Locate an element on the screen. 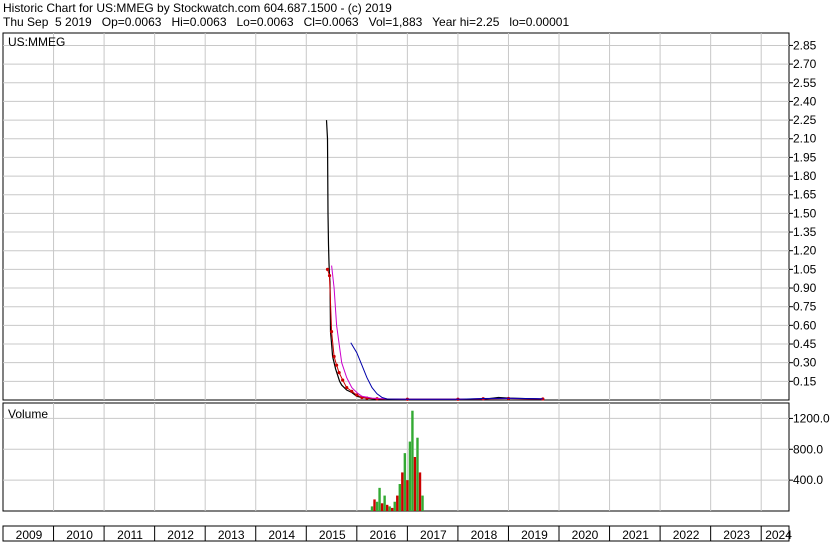 The image size is (830, 543). x-tick-label: 2014 is located at coordinates (281, 535).